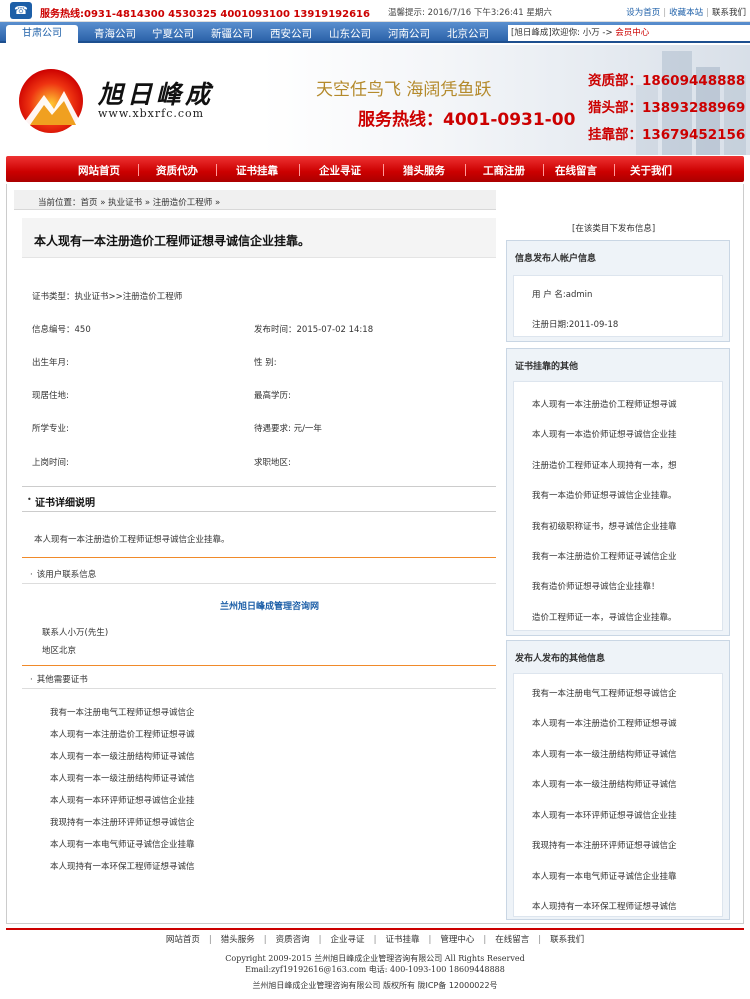 The image size is (750, 999). I want to click on area-field: 求职地区:, so click(272, 463).